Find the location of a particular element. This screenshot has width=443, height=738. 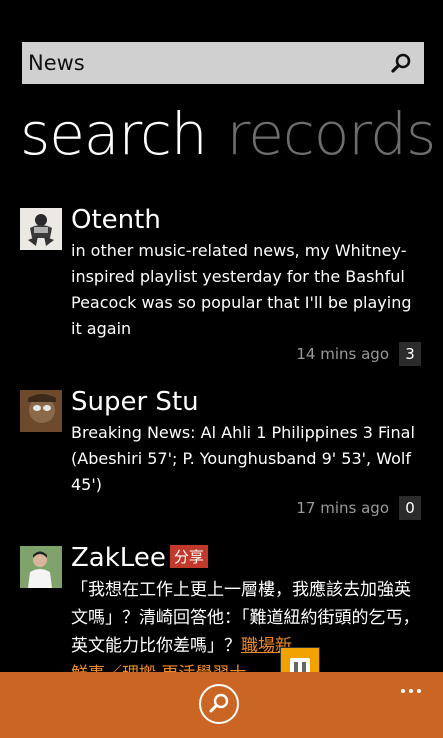

search-box is located at coordinates (223, 63).